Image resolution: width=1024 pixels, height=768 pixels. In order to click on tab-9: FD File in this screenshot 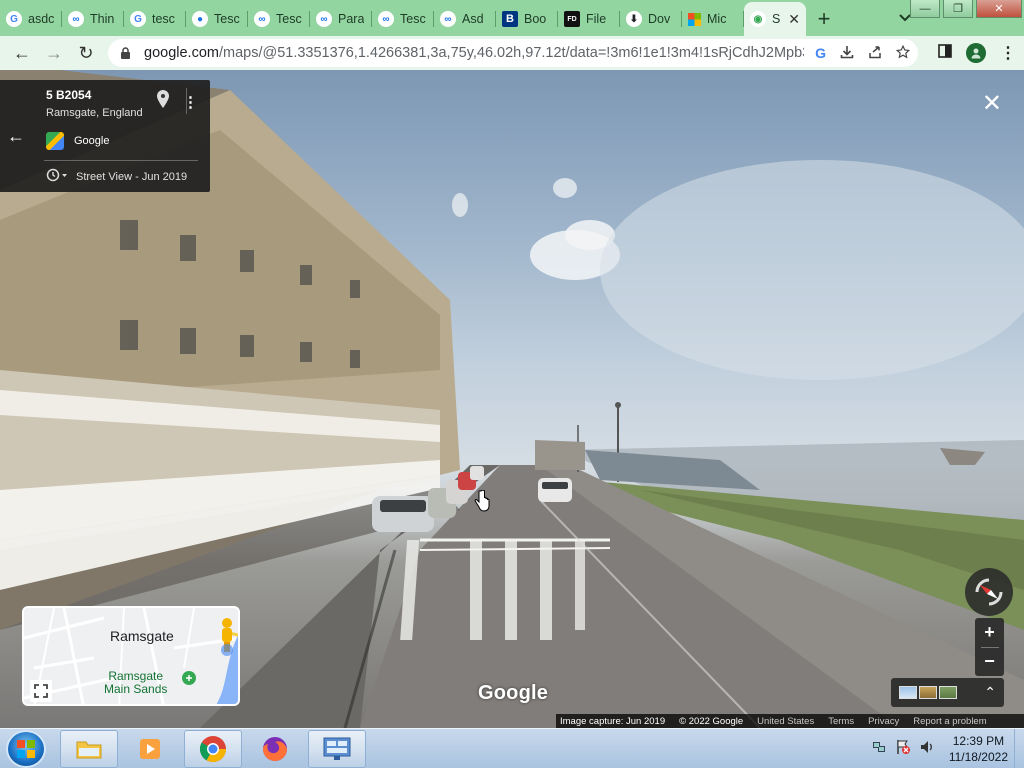, I will do `click(589, 19)`.